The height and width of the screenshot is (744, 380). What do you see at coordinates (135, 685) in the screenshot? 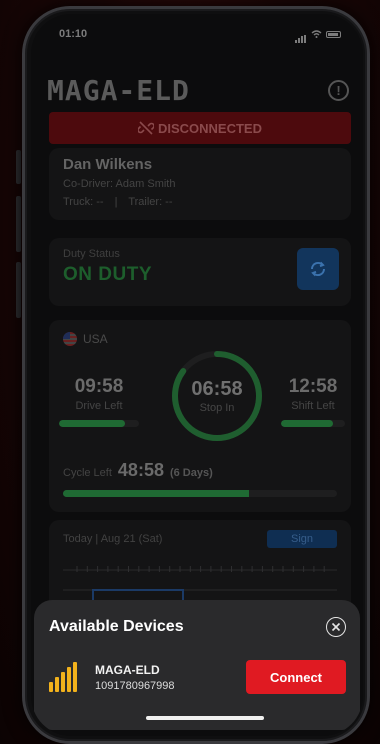
I see `device-id: 1091780967998` at bounding box center [135, 685].